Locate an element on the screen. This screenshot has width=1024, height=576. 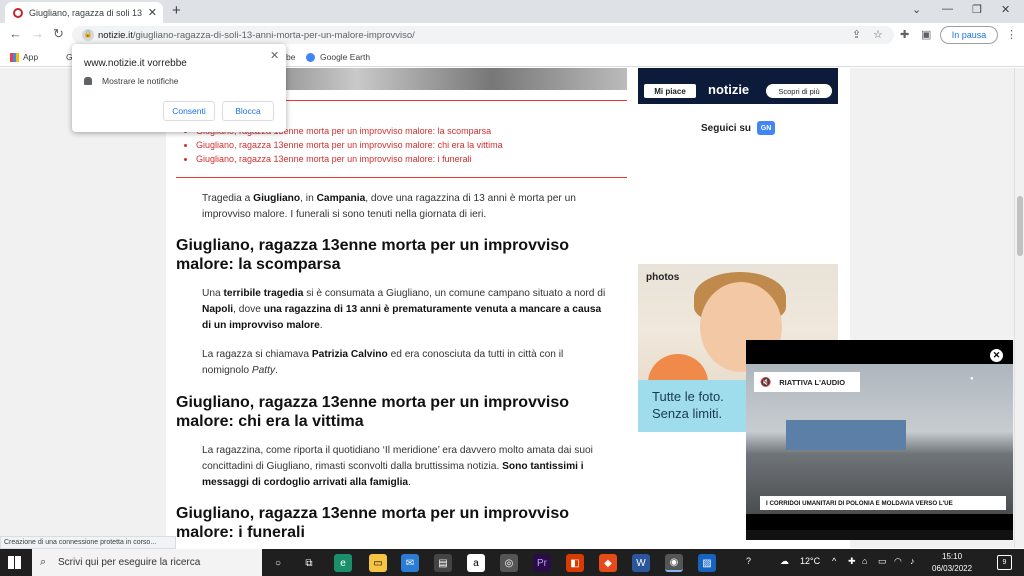
text: , dove is located at coordinates (248, 309).